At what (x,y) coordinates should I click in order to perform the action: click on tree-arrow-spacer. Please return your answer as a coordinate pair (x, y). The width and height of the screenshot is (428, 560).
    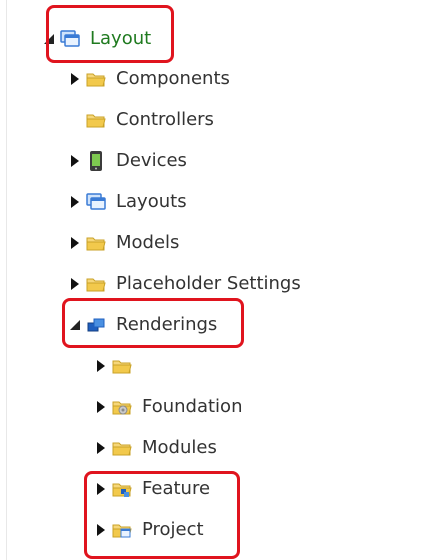
    Looking at the image, I should click on (75, 120).